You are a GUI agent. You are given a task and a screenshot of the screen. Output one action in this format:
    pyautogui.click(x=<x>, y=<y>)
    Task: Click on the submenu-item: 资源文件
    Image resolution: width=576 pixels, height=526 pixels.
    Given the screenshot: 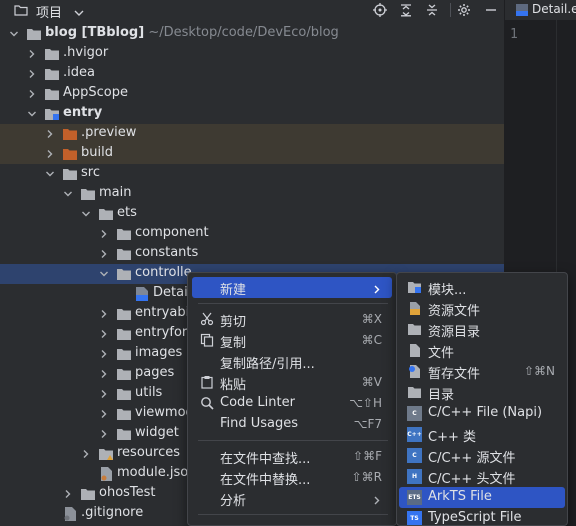 What is the action you would take?
    pyautogui.click(x=482, y=308)
    